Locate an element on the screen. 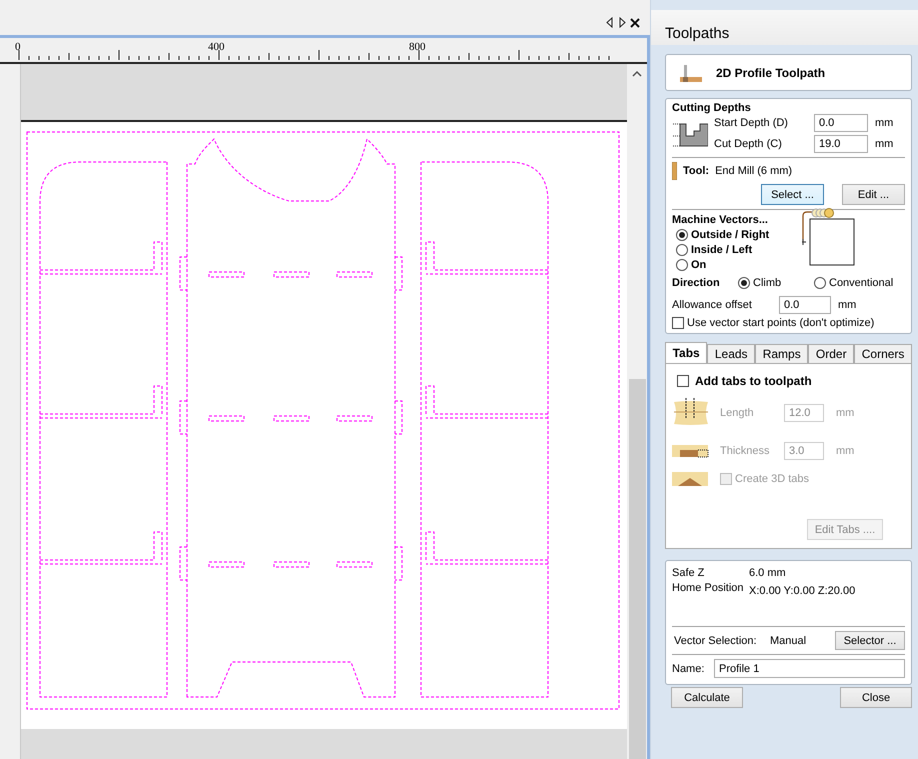  panel-title: Toolpaths is located at coordinates (784, 27).